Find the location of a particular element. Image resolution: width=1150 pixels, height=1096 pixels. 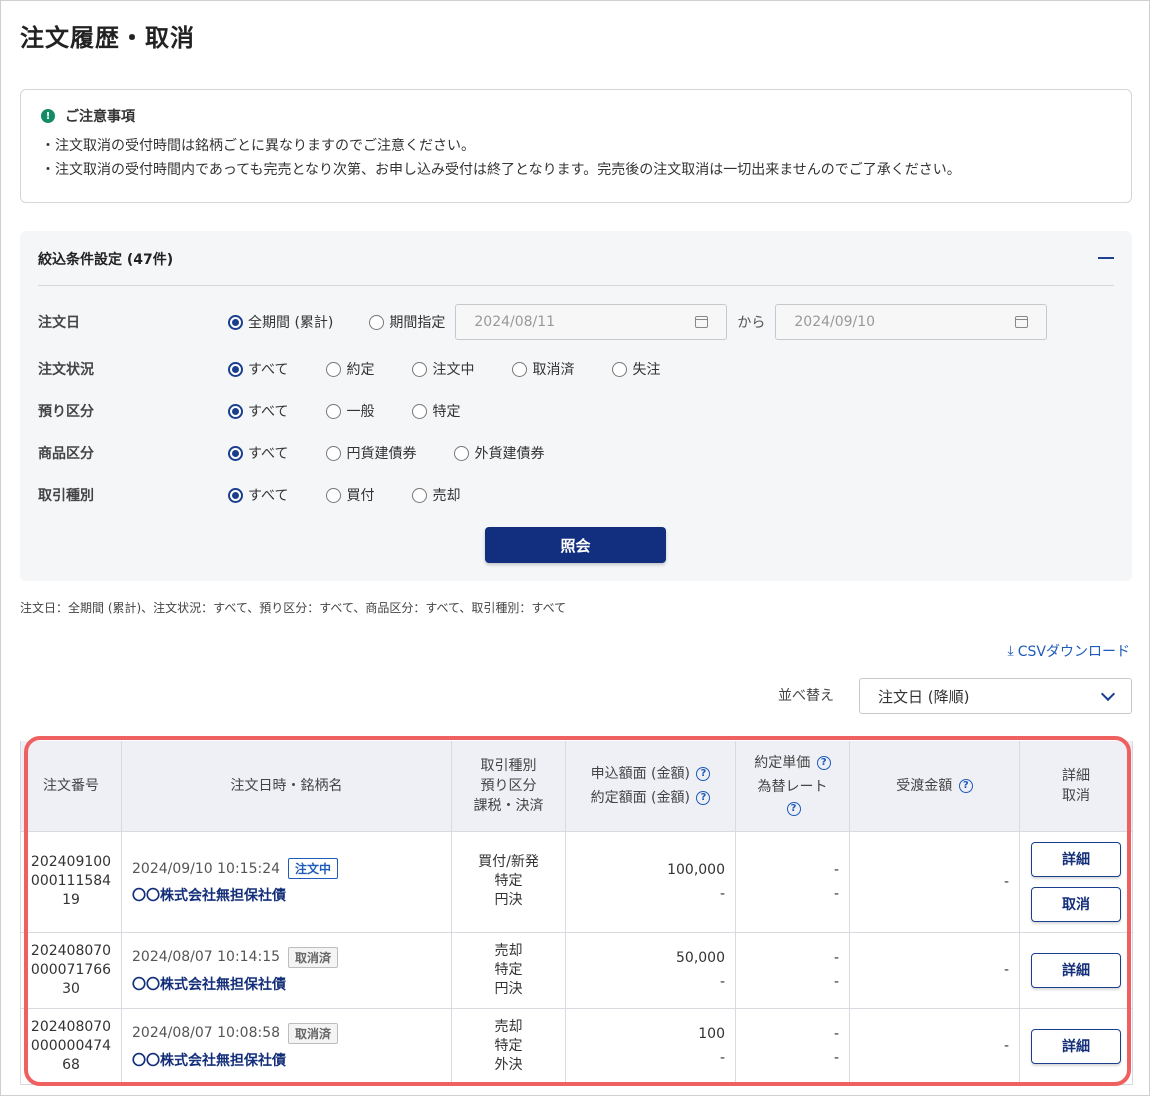

amount-cell: 50,000- is located at coordinates (650, 970).